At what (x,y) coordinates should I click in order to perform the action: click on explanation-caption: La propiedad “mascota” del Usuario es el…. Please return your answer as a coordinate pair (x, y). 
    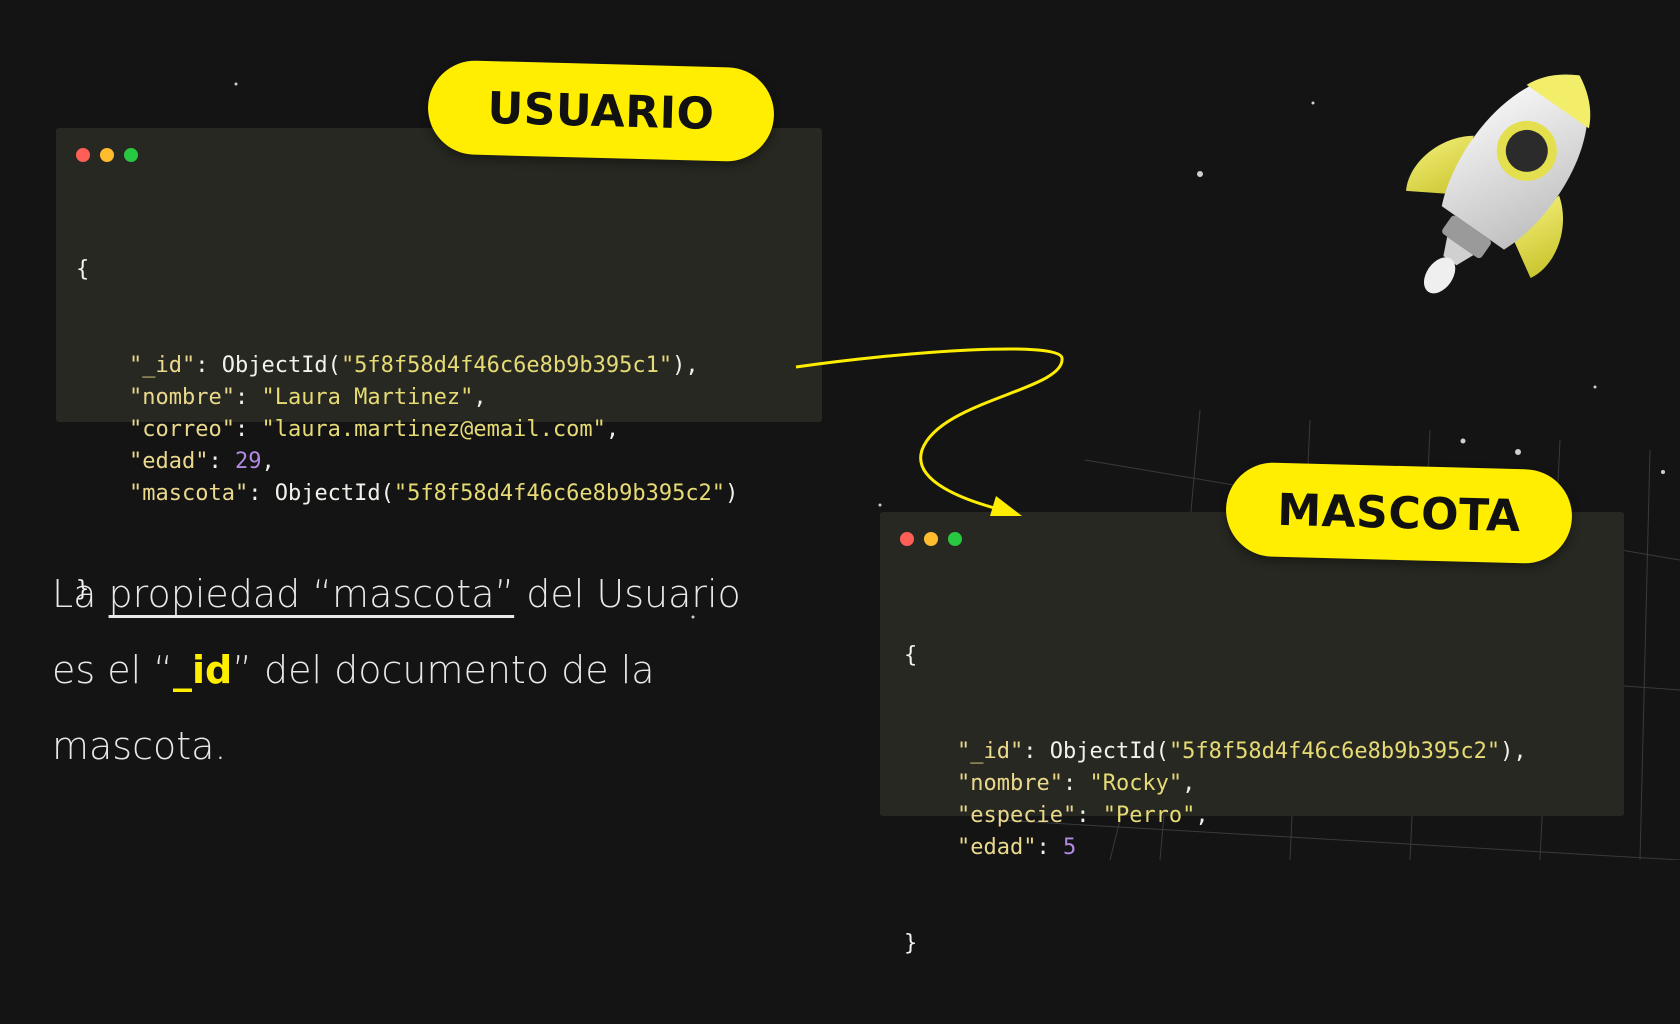
    Looking at the image, I should click on (412, 670).